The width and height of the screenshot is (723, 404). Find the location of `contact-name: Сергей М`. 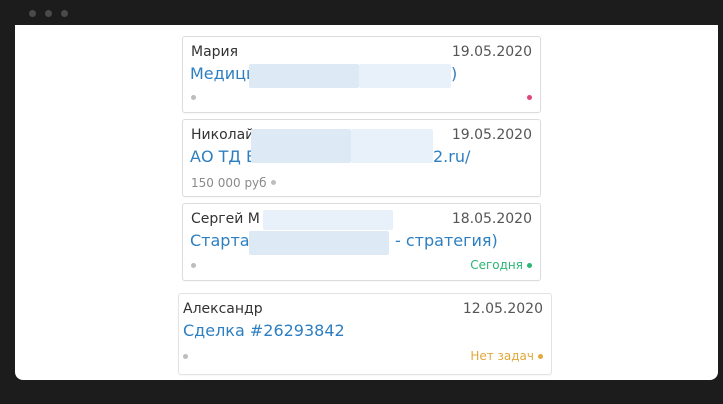

contact-name: Сергей М is located at coordinates (225, 219).